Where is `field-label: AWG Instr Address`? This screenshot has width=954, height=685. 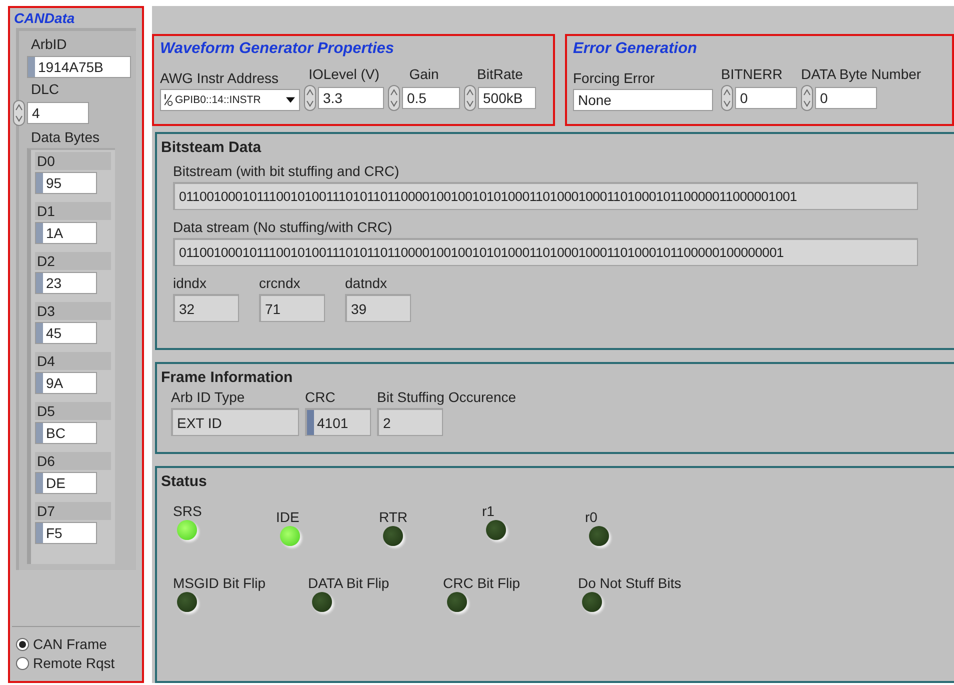 field-label: AWG Instr Address is located at coordinates (220, 78).